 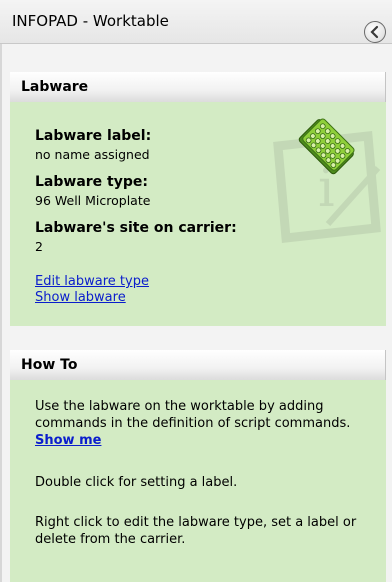 What do you see at coordinates (92, 154) in the screenshot?
I see `labware-label-value: no name assigned` at bounding box center [92, 154].